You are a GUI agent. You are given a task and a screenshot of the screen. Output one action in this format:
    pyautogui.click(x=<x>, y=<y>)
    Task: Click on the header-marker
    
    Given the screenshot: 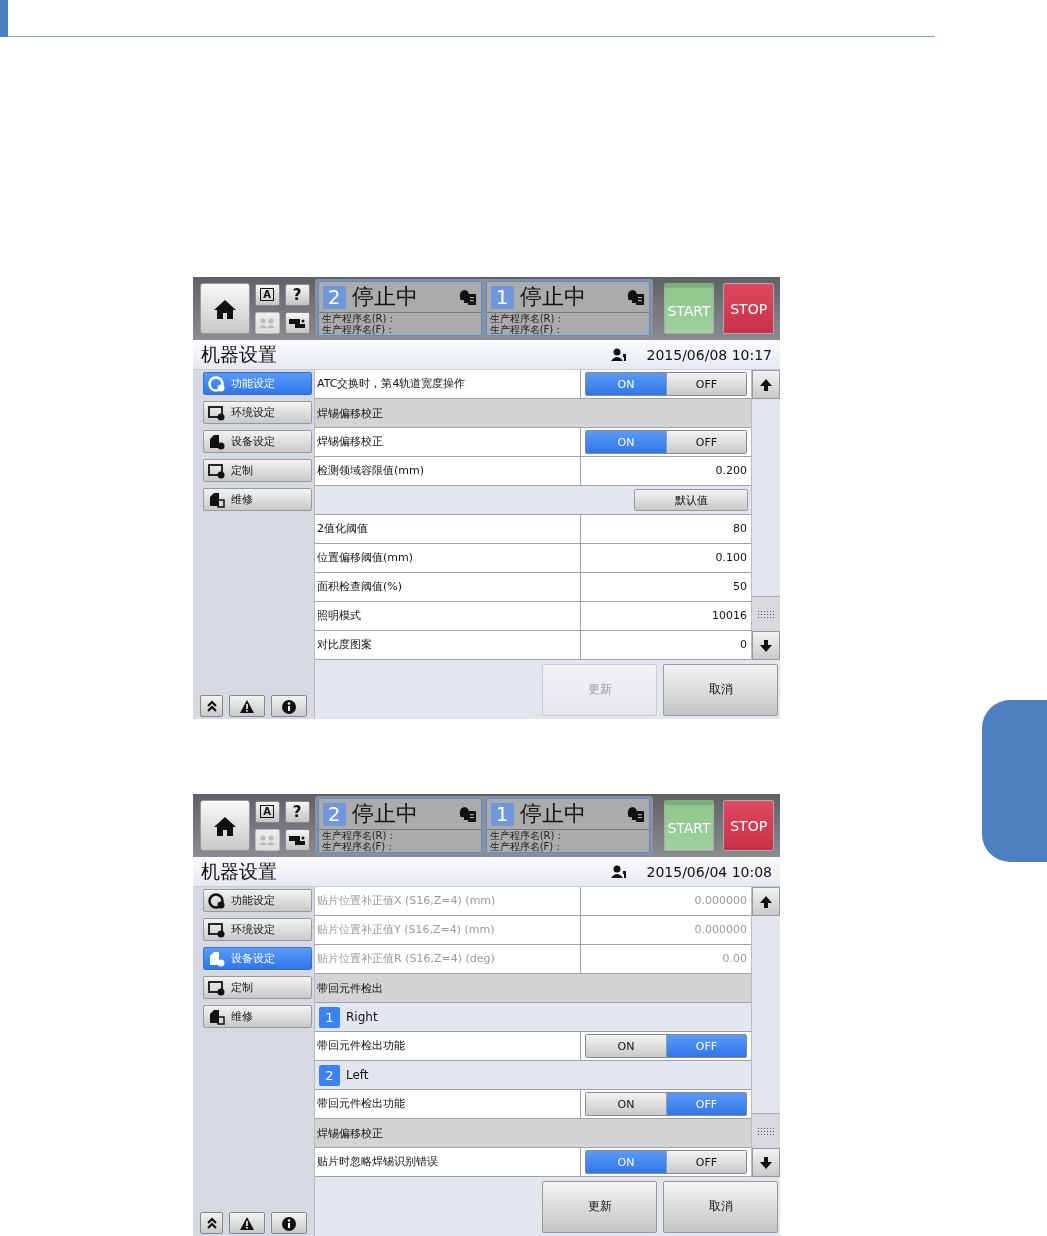 What is the action you would take?
    pyautogui.click(x=4, y=18)
    